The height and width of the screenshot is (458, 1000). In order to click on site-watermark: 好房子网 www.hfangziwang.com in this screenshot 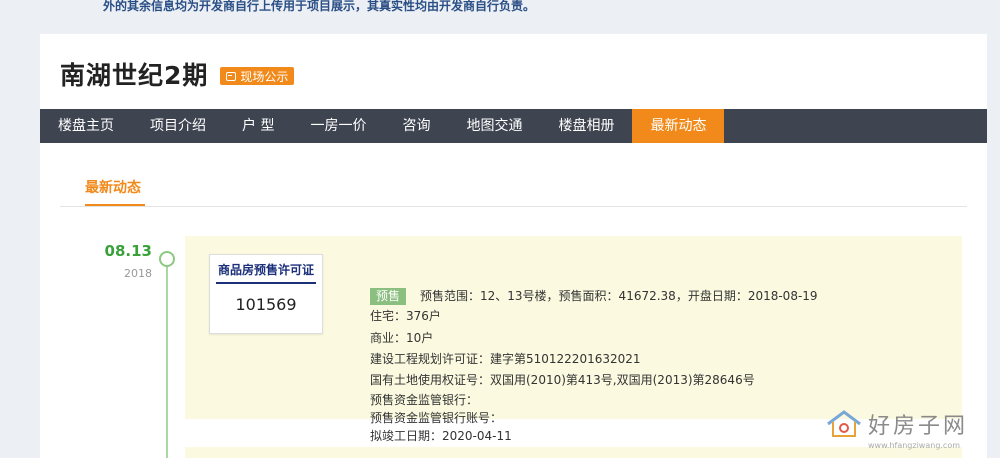, I will do `click(897, 429)`.